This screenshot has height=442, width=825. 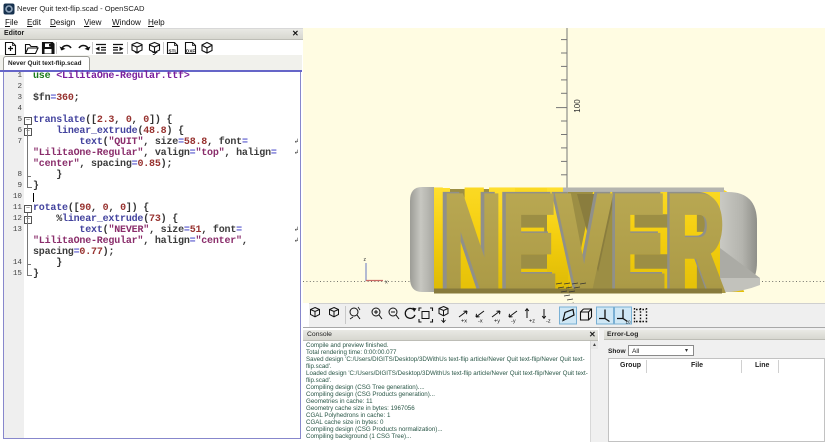 I want to click on svg-text: 10, so click(x=629, y=322).